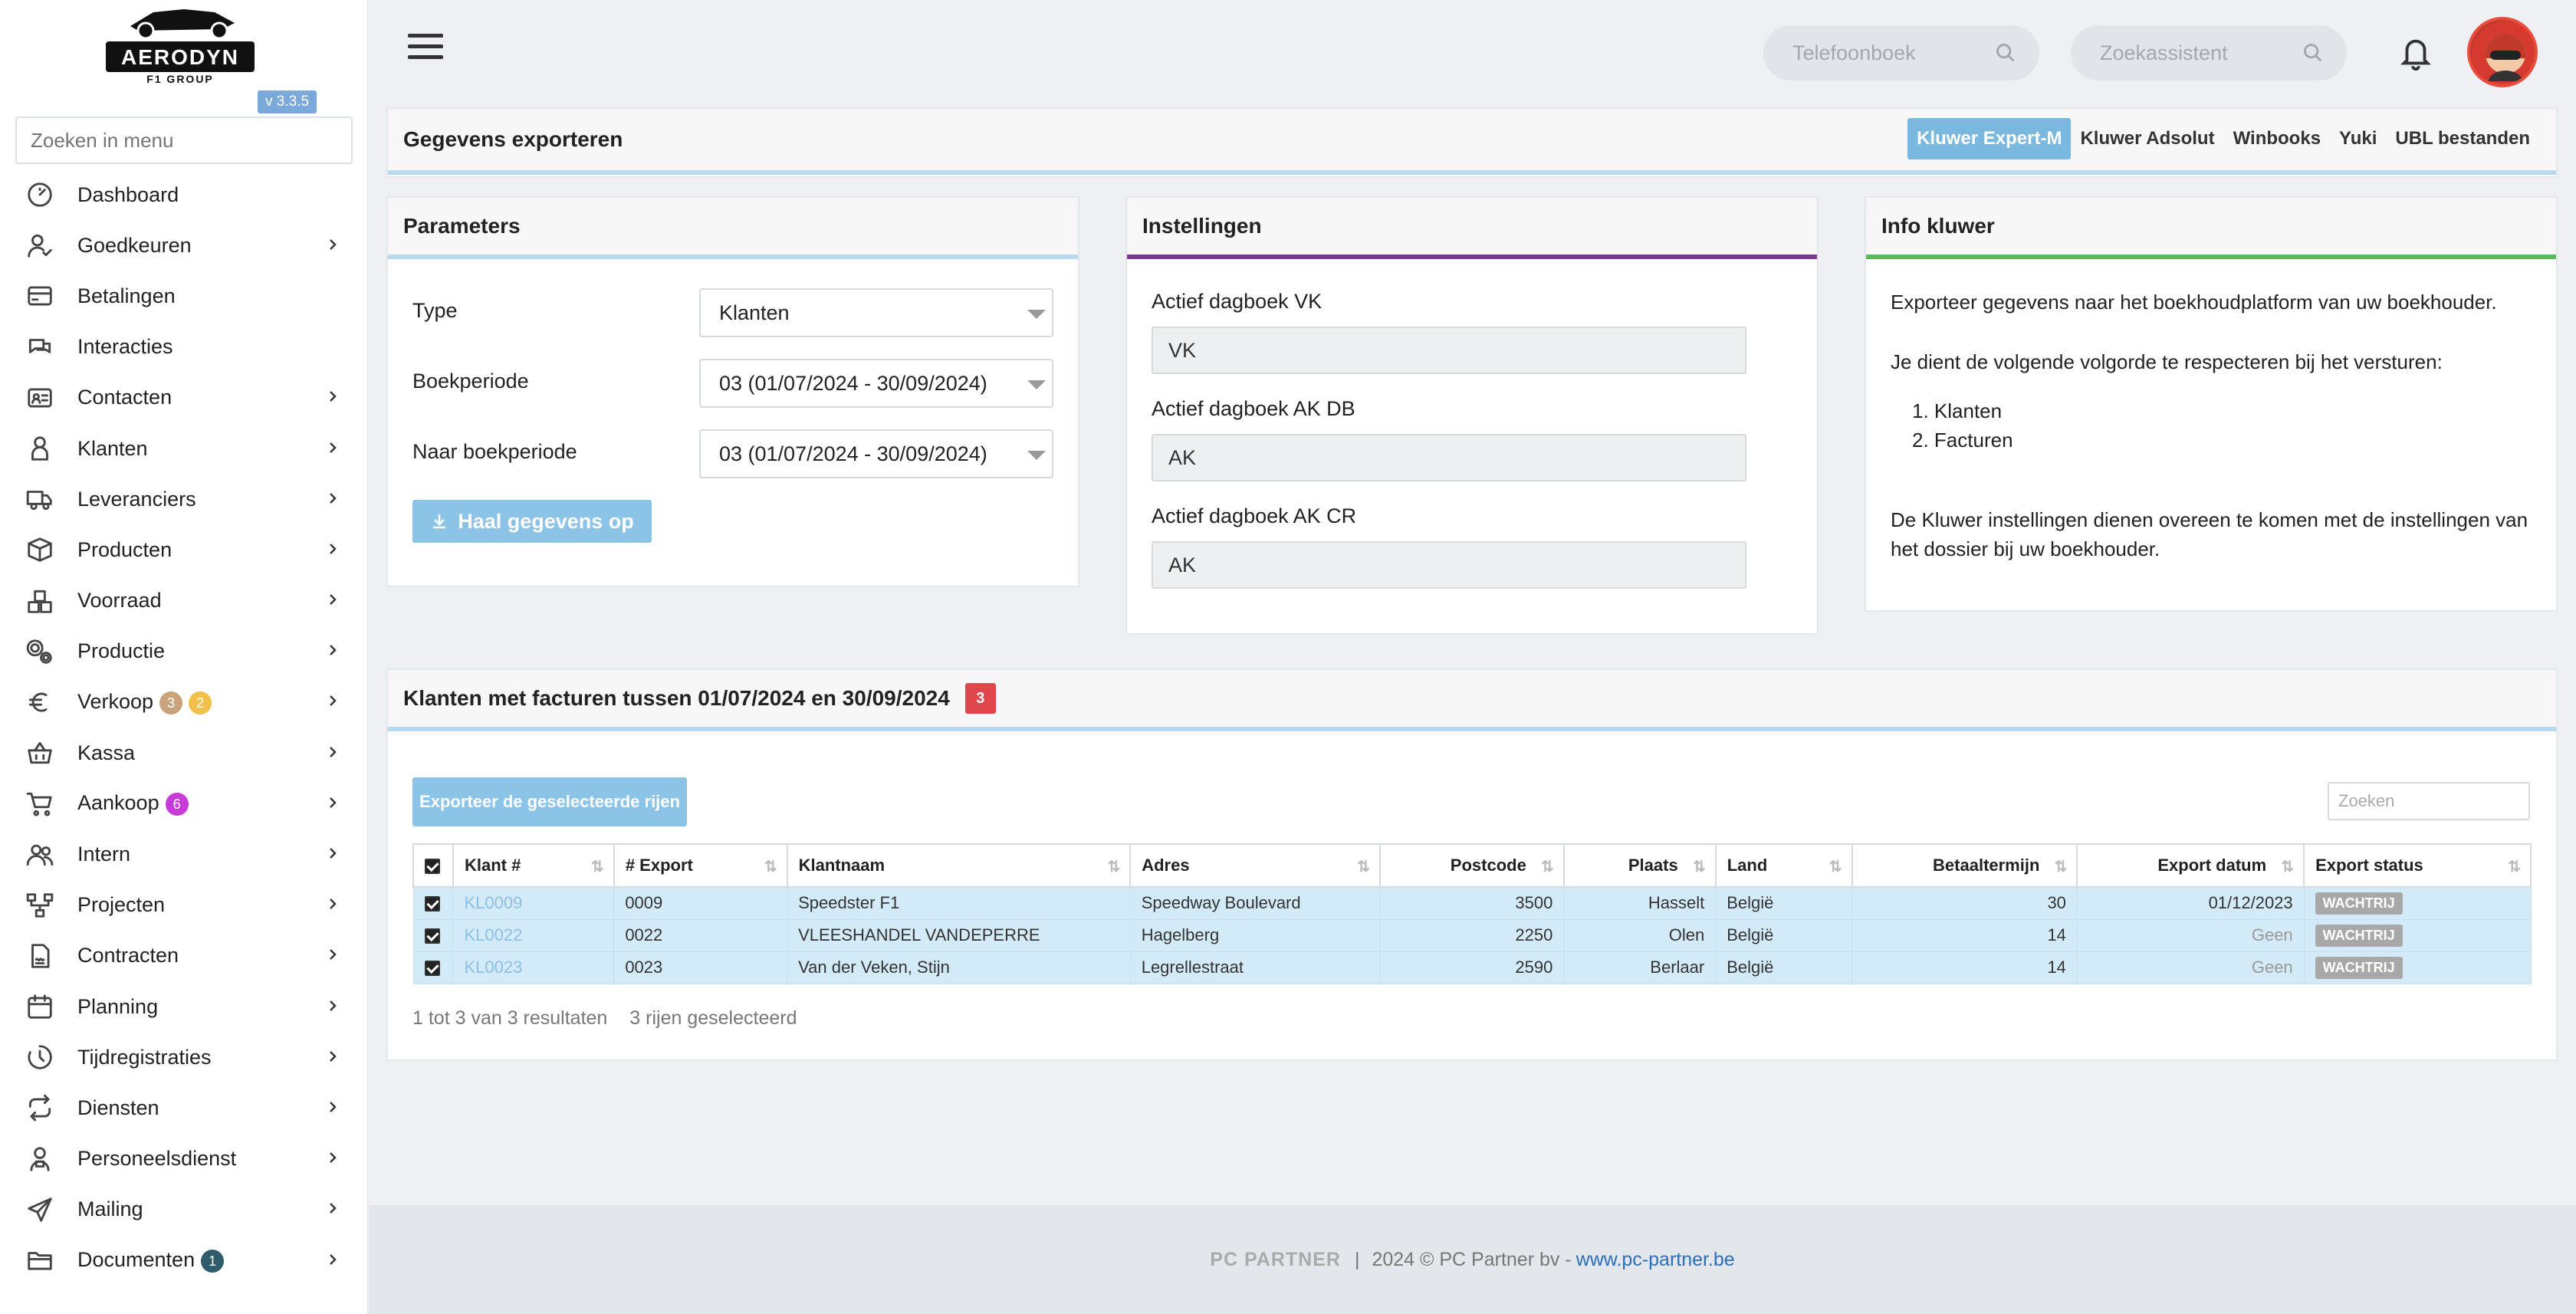 This screenshot has height=1314, width=2576. I want to click on cell-klant: KL0023, so click(534, 967).